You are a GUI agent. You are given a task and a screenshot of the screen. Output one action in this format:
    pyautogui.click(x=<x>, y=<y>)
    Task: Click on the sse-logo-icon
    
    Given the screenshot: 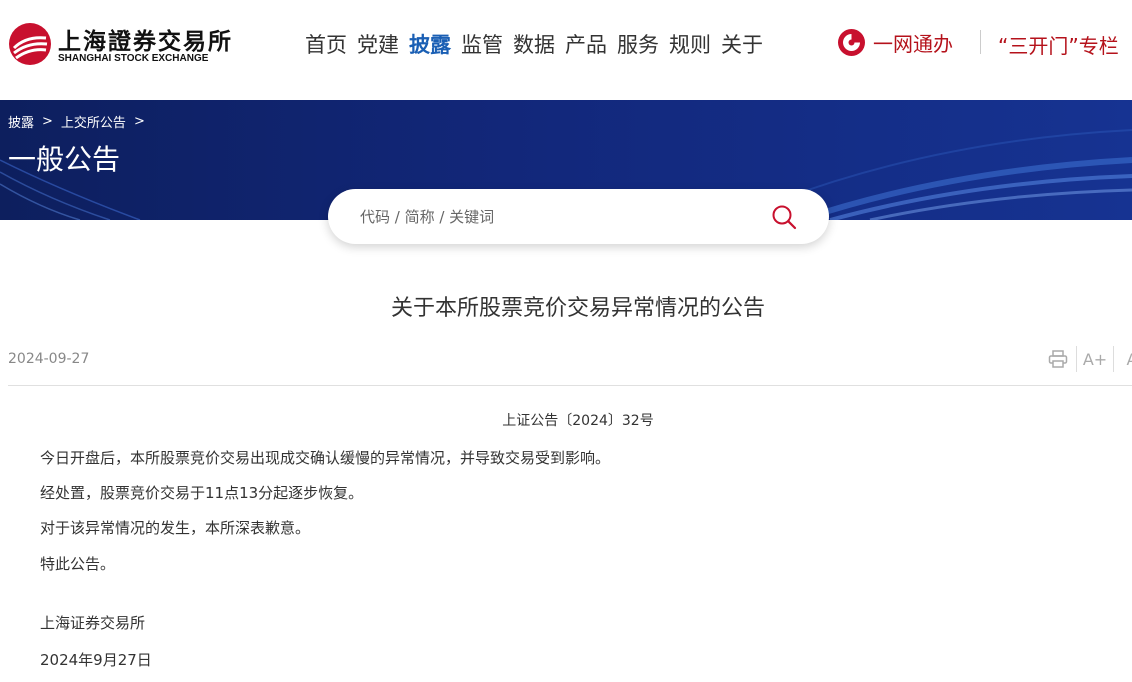 What is the action you would take?
    pyautogui.click(x=30, y=44)
    